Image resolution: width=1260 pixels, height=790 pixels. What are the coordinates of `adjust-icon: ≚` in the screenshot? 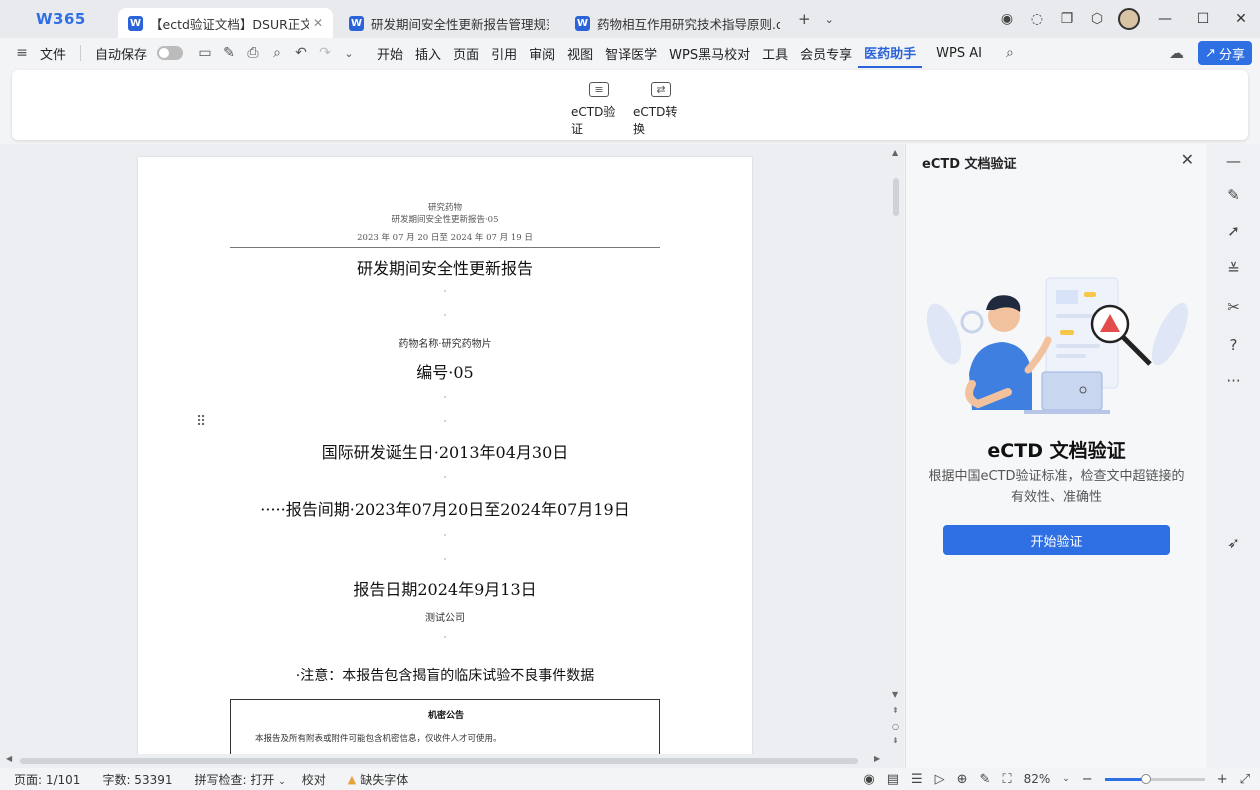 It's located at (1233, 269).